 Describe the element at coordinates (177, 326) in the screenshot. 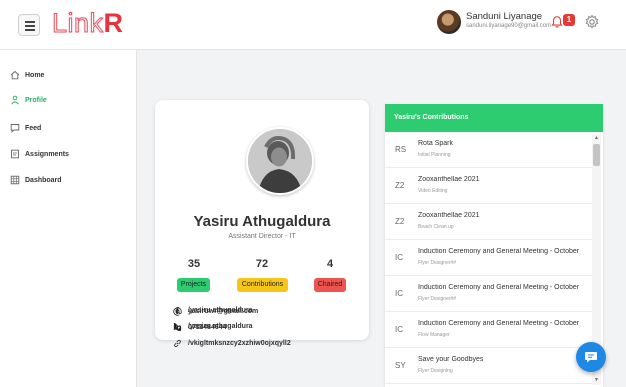

I see `linkedin-icon` at that location.